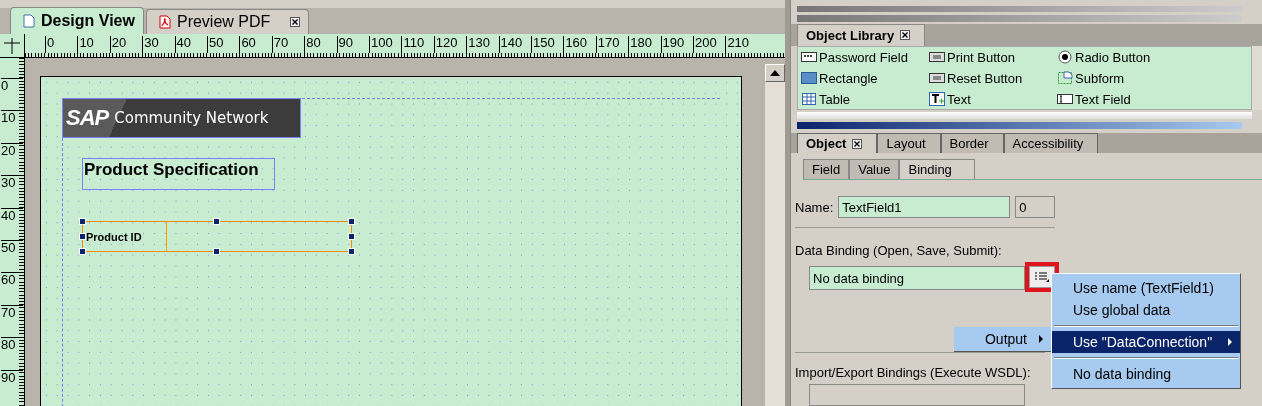 The image size is (1262, 406). Describe the element at coordinates (937, 169) in the screenshot. I see `sub-tab: Binding` at that location.